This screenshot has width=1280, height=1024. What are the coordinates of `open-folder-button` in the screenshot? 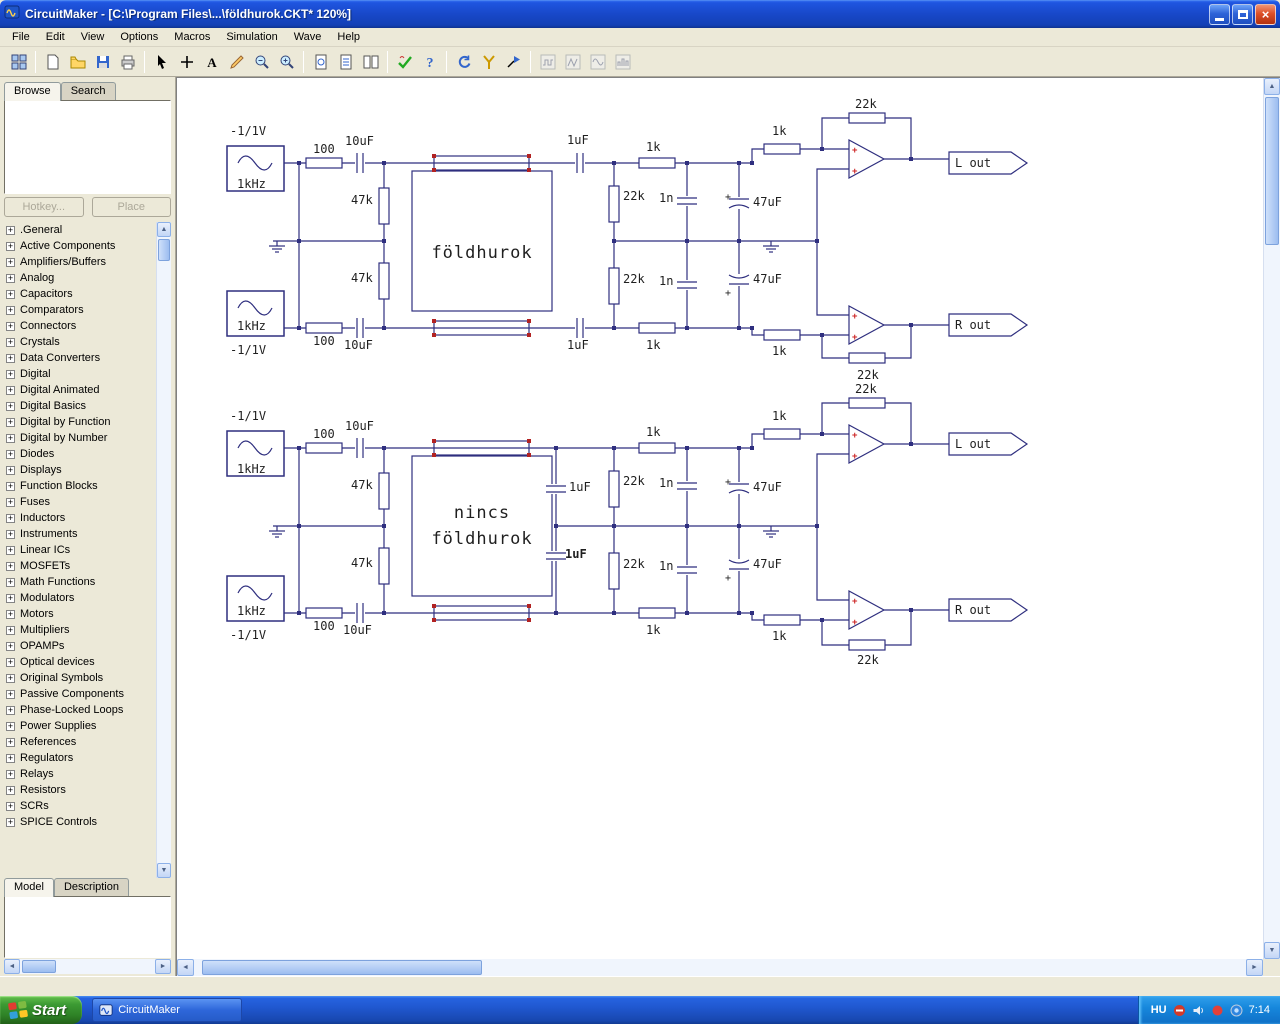 It's located at (77, 62).